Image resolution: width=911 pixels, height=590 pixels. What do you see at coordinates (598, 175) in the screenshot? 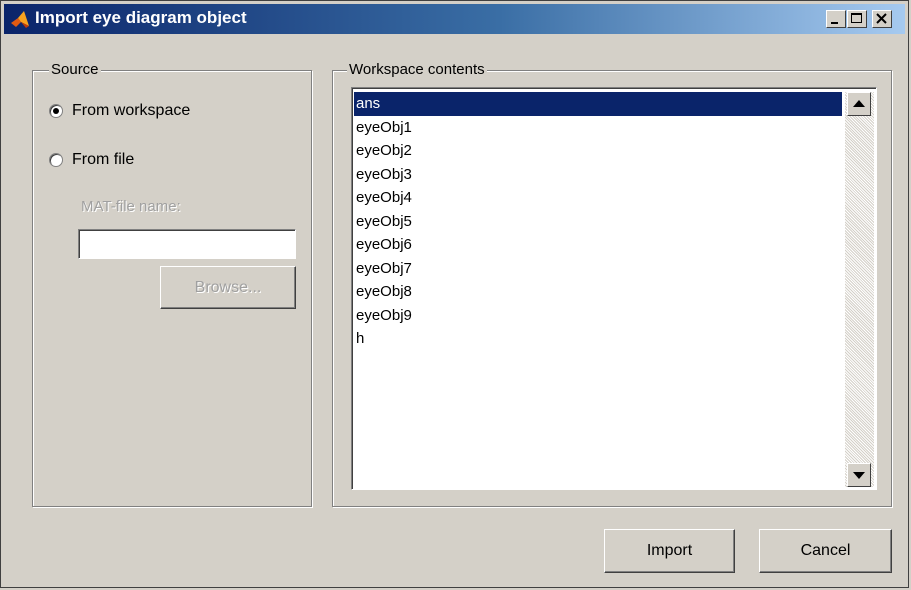
I see `list-item: eyeObj3` at bounding box center [598, 175].